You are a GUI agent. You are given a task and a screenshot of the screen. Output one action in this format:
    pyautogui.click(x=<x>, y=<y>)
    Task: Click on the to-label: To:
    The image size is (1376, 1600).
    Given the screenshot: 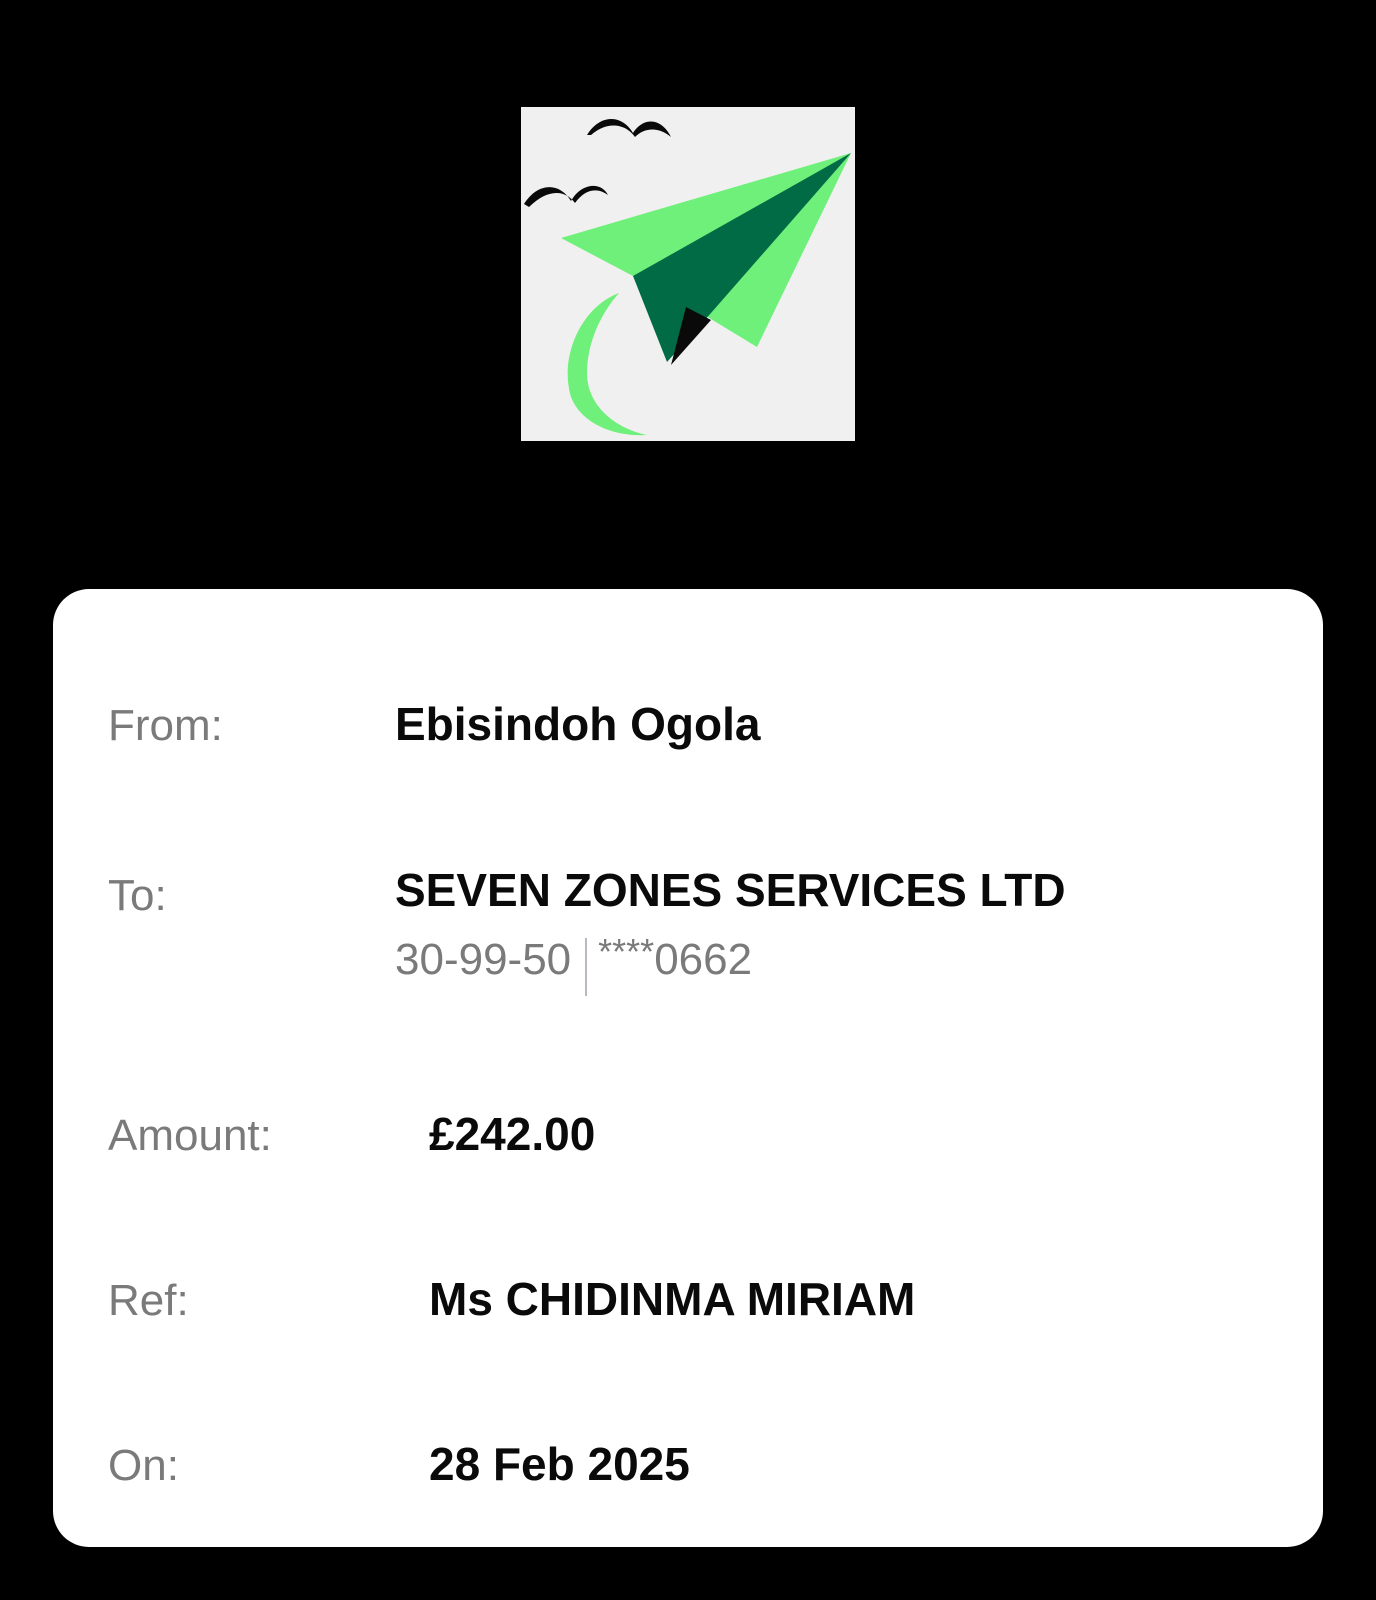 What is the action you would take?
    pyautogui.click(x=137, y=895)
    